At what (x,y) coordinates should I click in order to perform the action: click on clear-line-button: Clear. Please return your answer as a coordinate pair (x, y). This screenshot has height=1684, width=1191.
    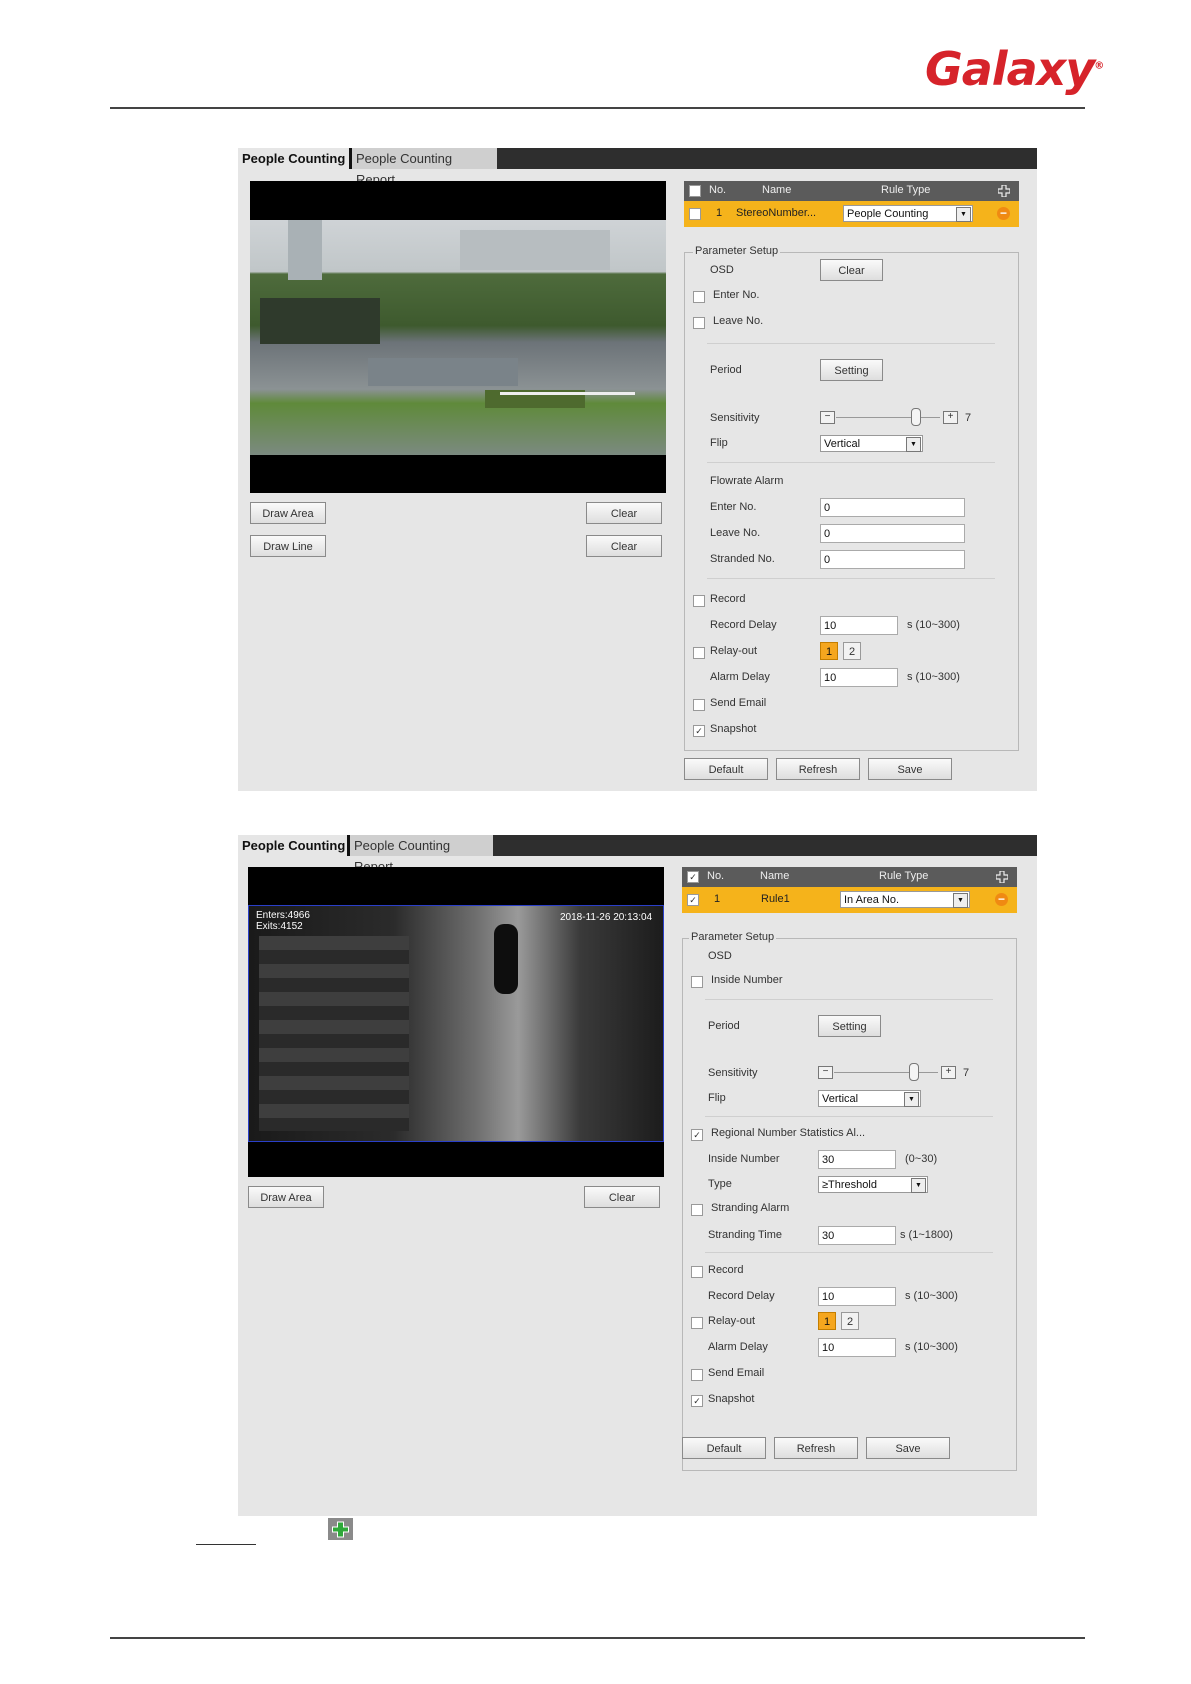
    Looking at the image, I should click on (624, 546).